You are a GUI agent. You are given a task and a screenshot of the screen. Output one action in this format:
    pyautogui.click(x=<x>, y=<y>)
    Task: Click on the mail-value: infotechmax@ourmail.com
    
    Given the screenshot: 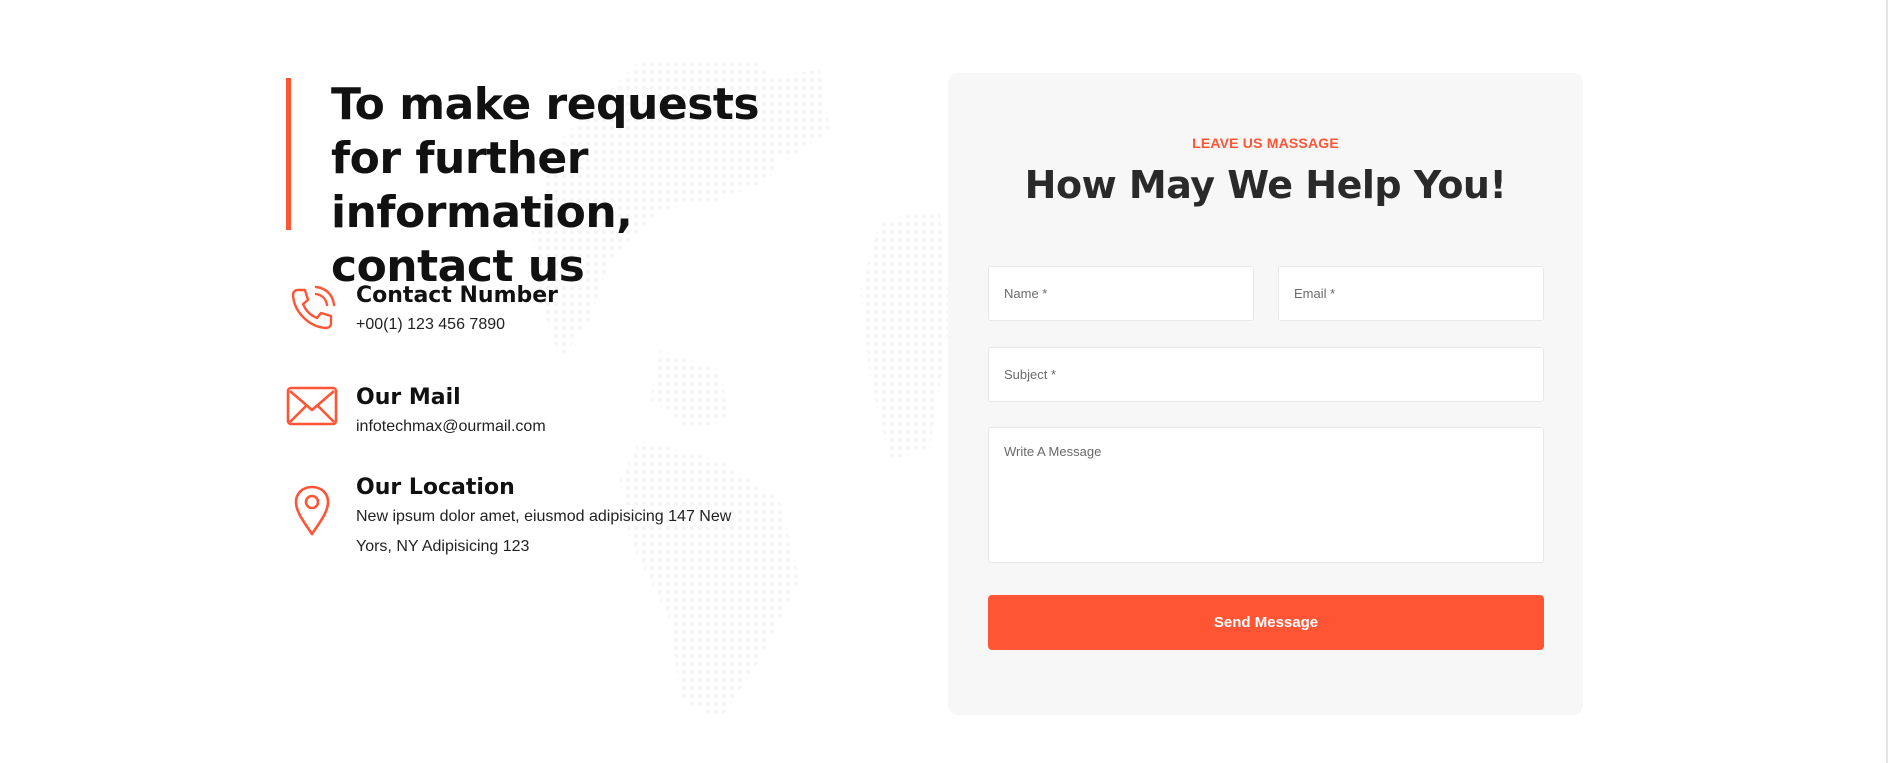 What is the action you would take?
    pyautogui.click(x=451, y=426)
    